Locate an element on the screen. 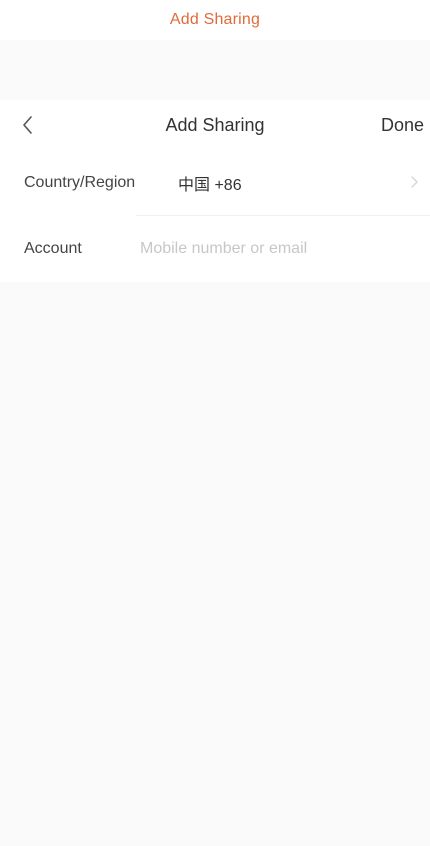  top-banner: Add Sharing is located at coordinates (215, 20).